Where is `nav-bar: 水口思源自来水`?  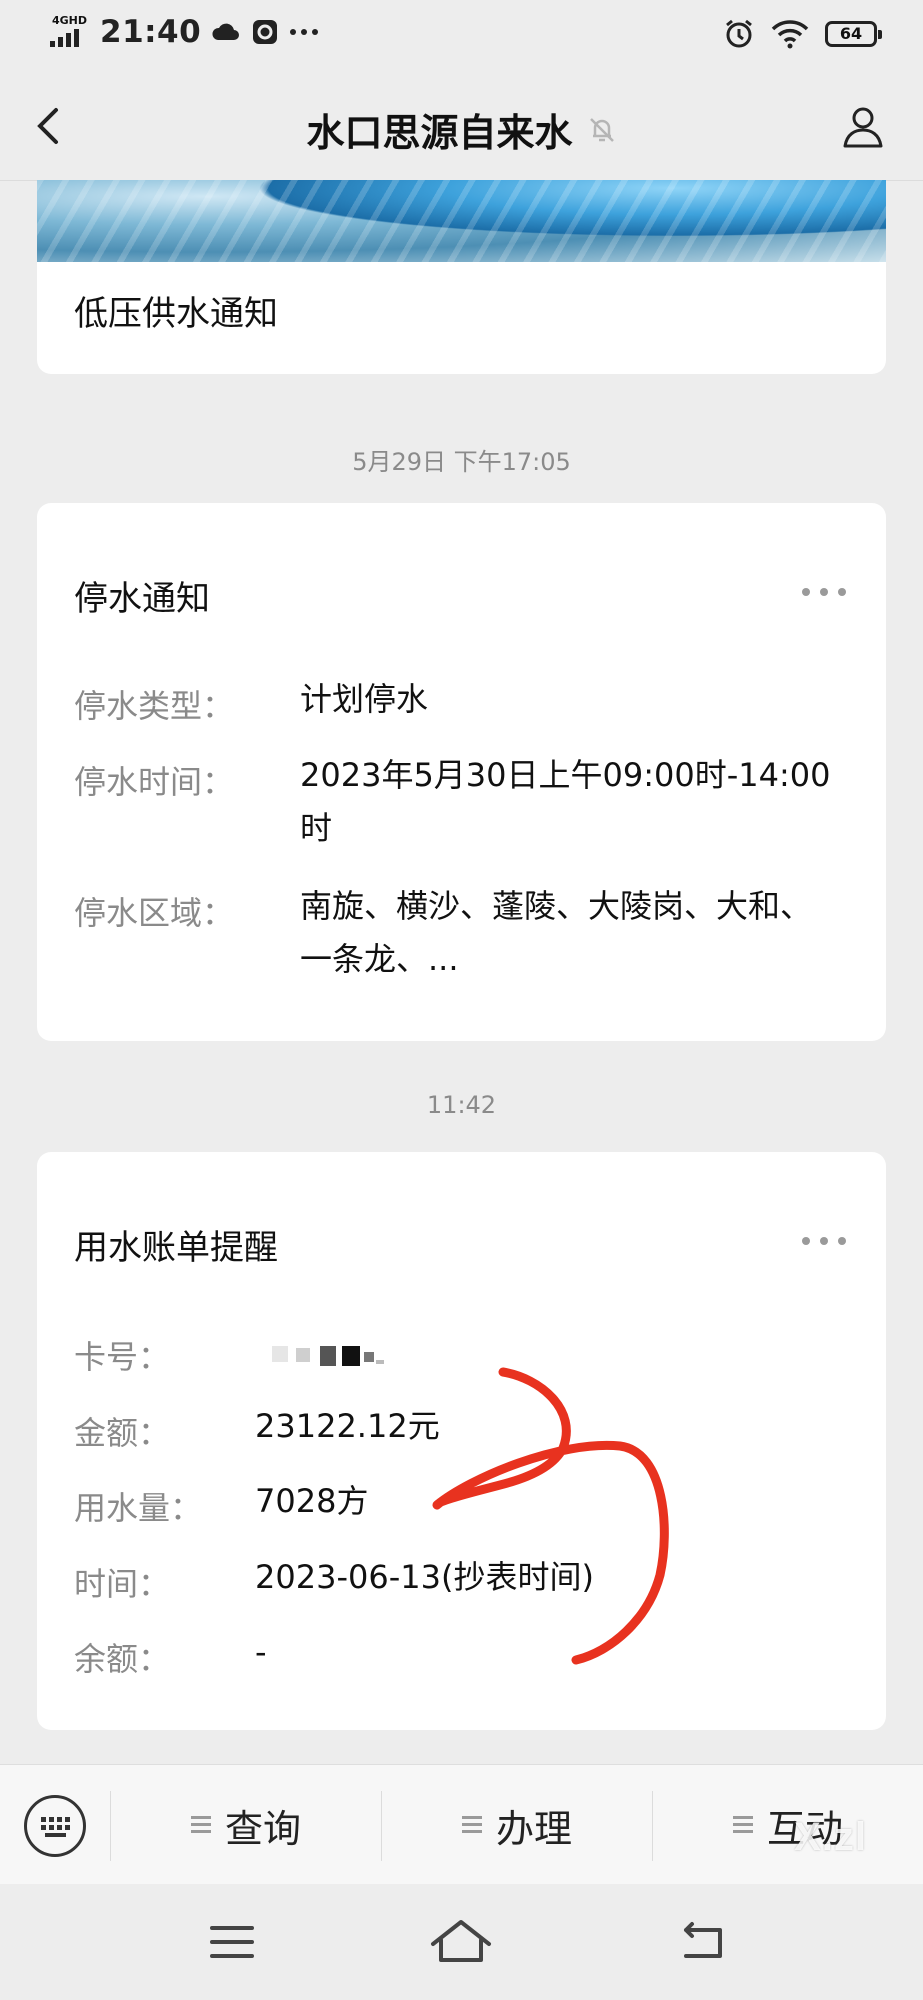 nav-bar: 水口思源自来水 is located at coordinates (461, 126).